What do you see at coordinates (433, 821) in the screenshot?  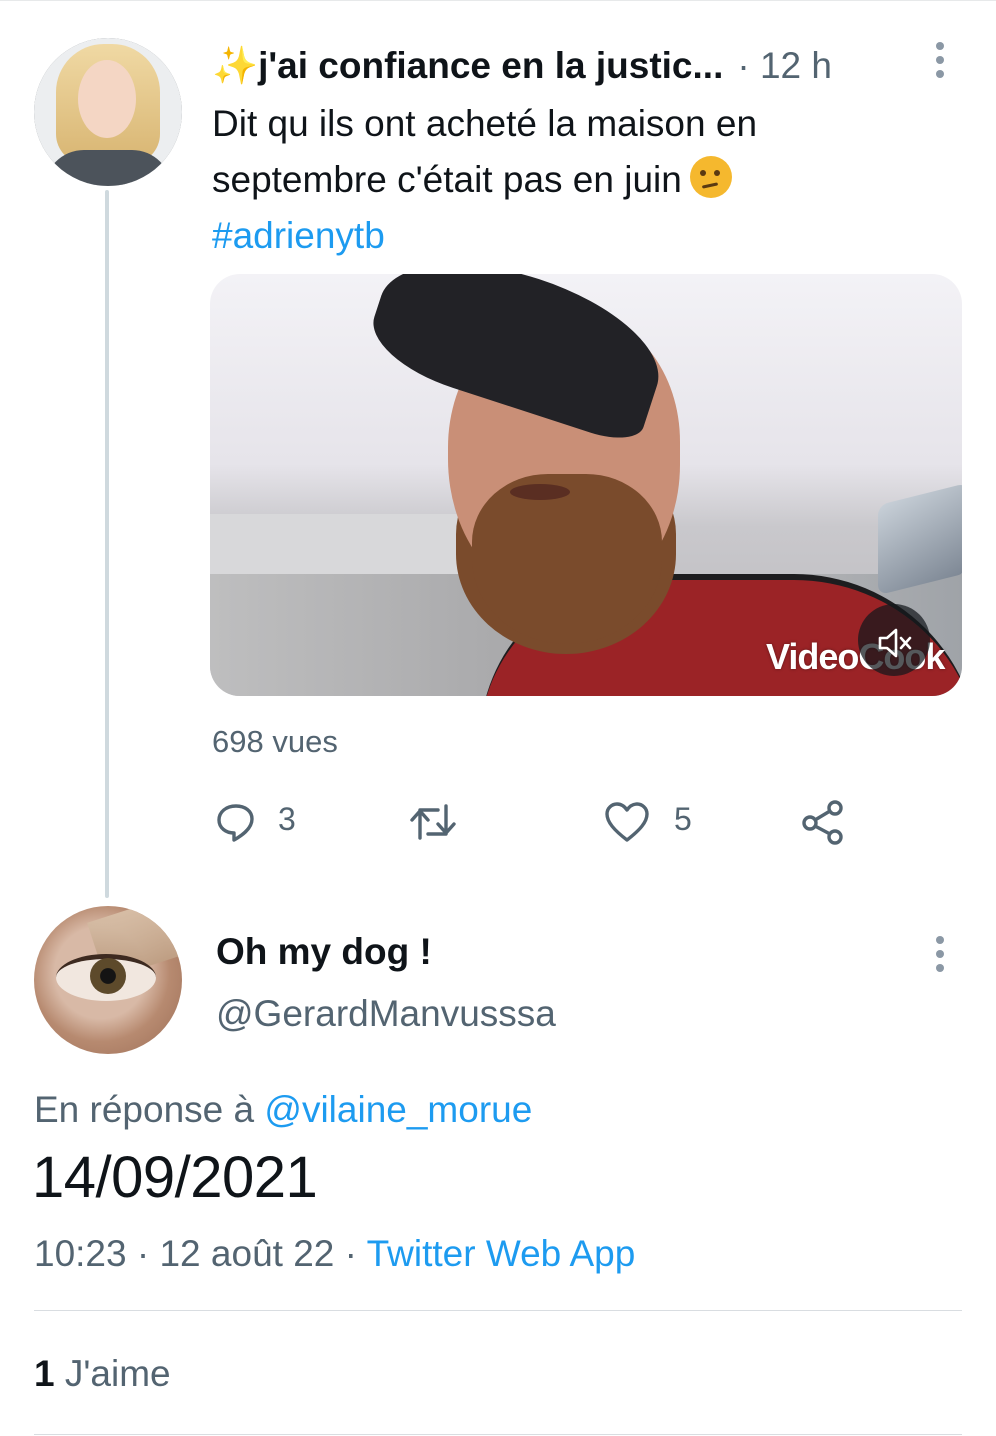 I see `retweet-icon` at bounding box center [433, 821].